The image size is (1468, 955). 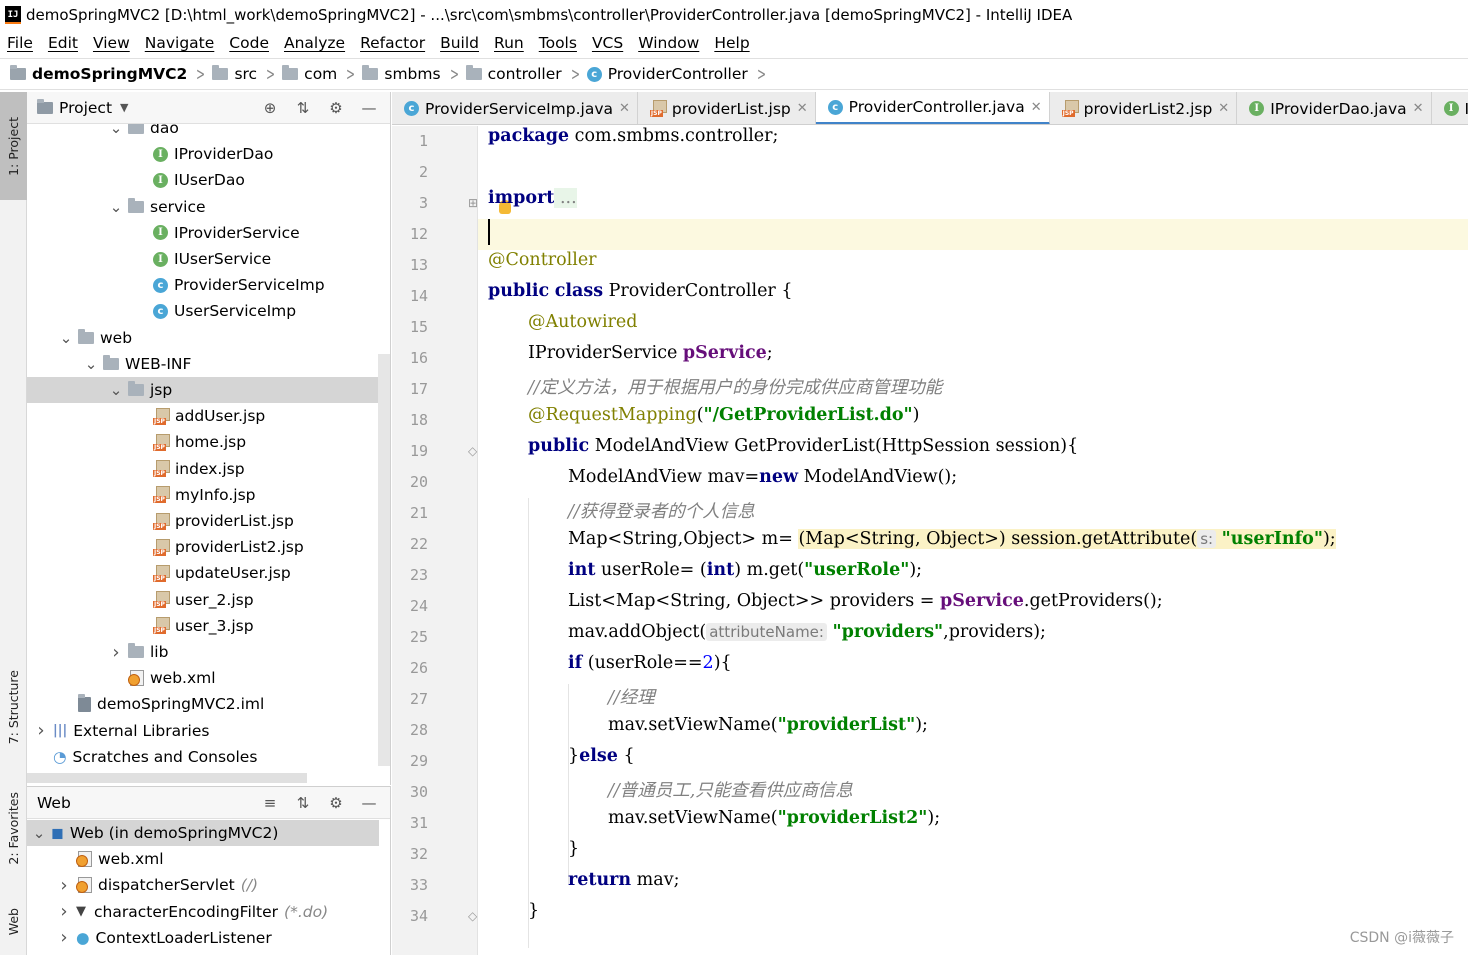 What do you see at coordinates (109, 74) in the screenshot?
I see `breadcrumb-item-project: demoSpringMVC2 >` at bounding box center [109, 74].